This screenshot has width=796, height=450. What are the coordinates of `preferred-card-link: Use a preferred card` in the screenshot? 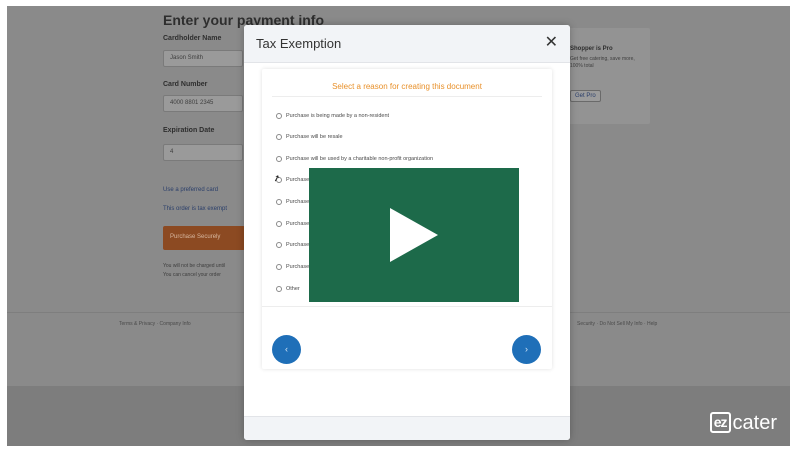 It's located at (190, 190).